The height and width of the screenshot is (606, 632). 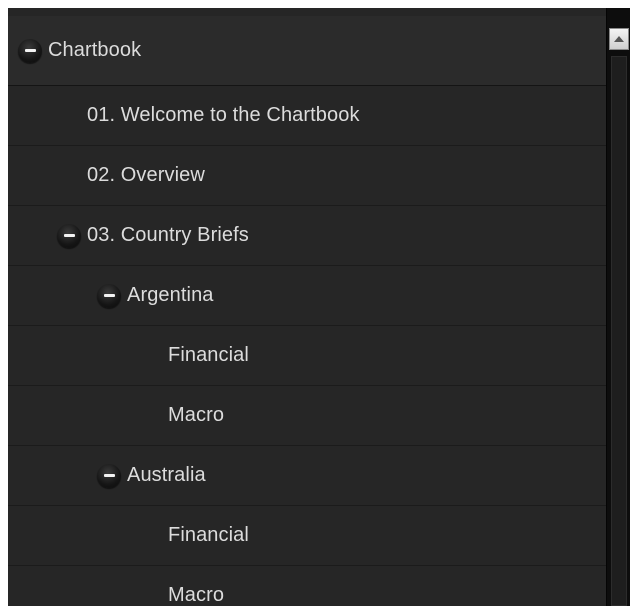 What do you see at coordinates (307, 356) in the screenshot?
I see `tree-node-argentina-financial: Financial` at bounding box center [307, 356].